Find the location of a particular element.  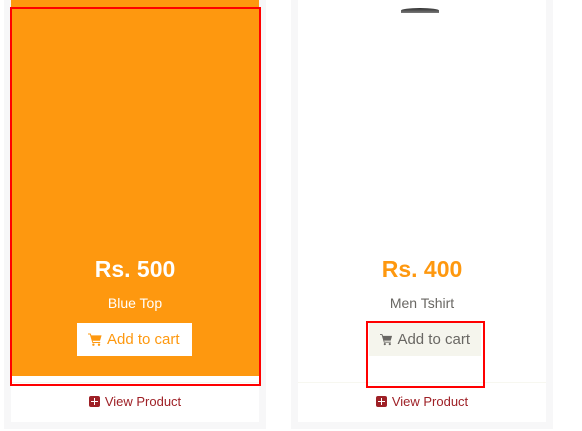

product-image-top is located at coordinates (420, 10).